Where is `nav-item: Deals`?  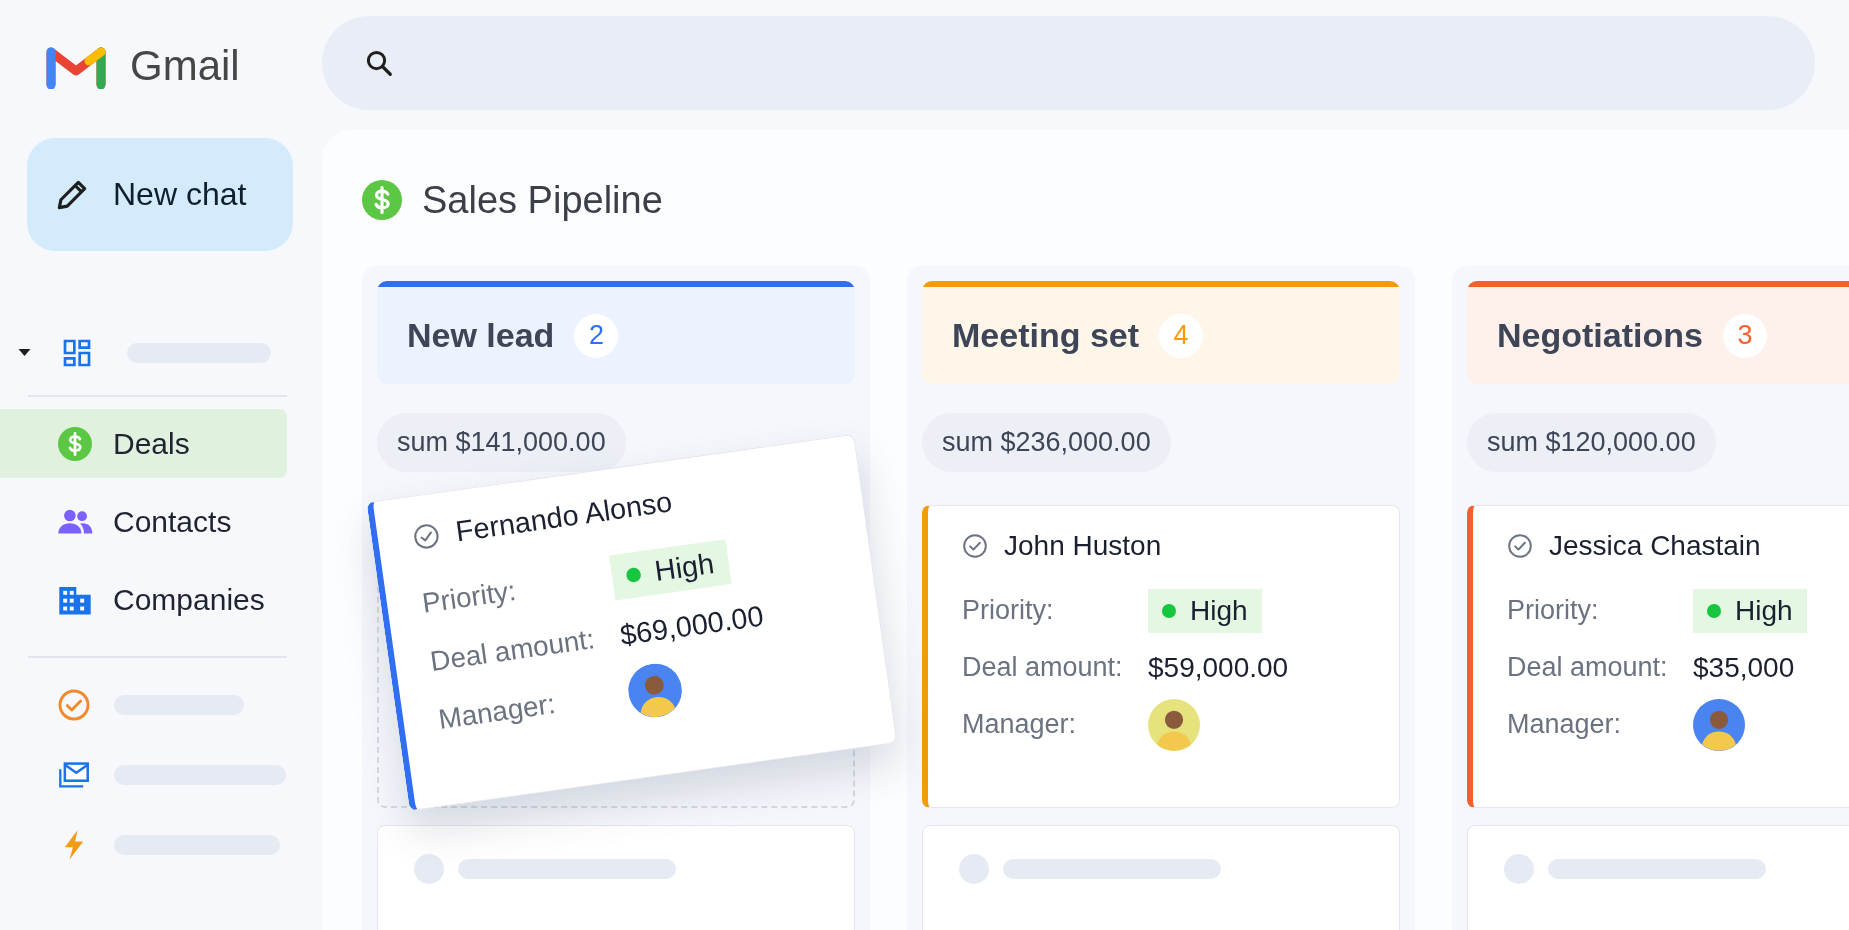 nav-item: Deals is located at coordinates (143, 443).